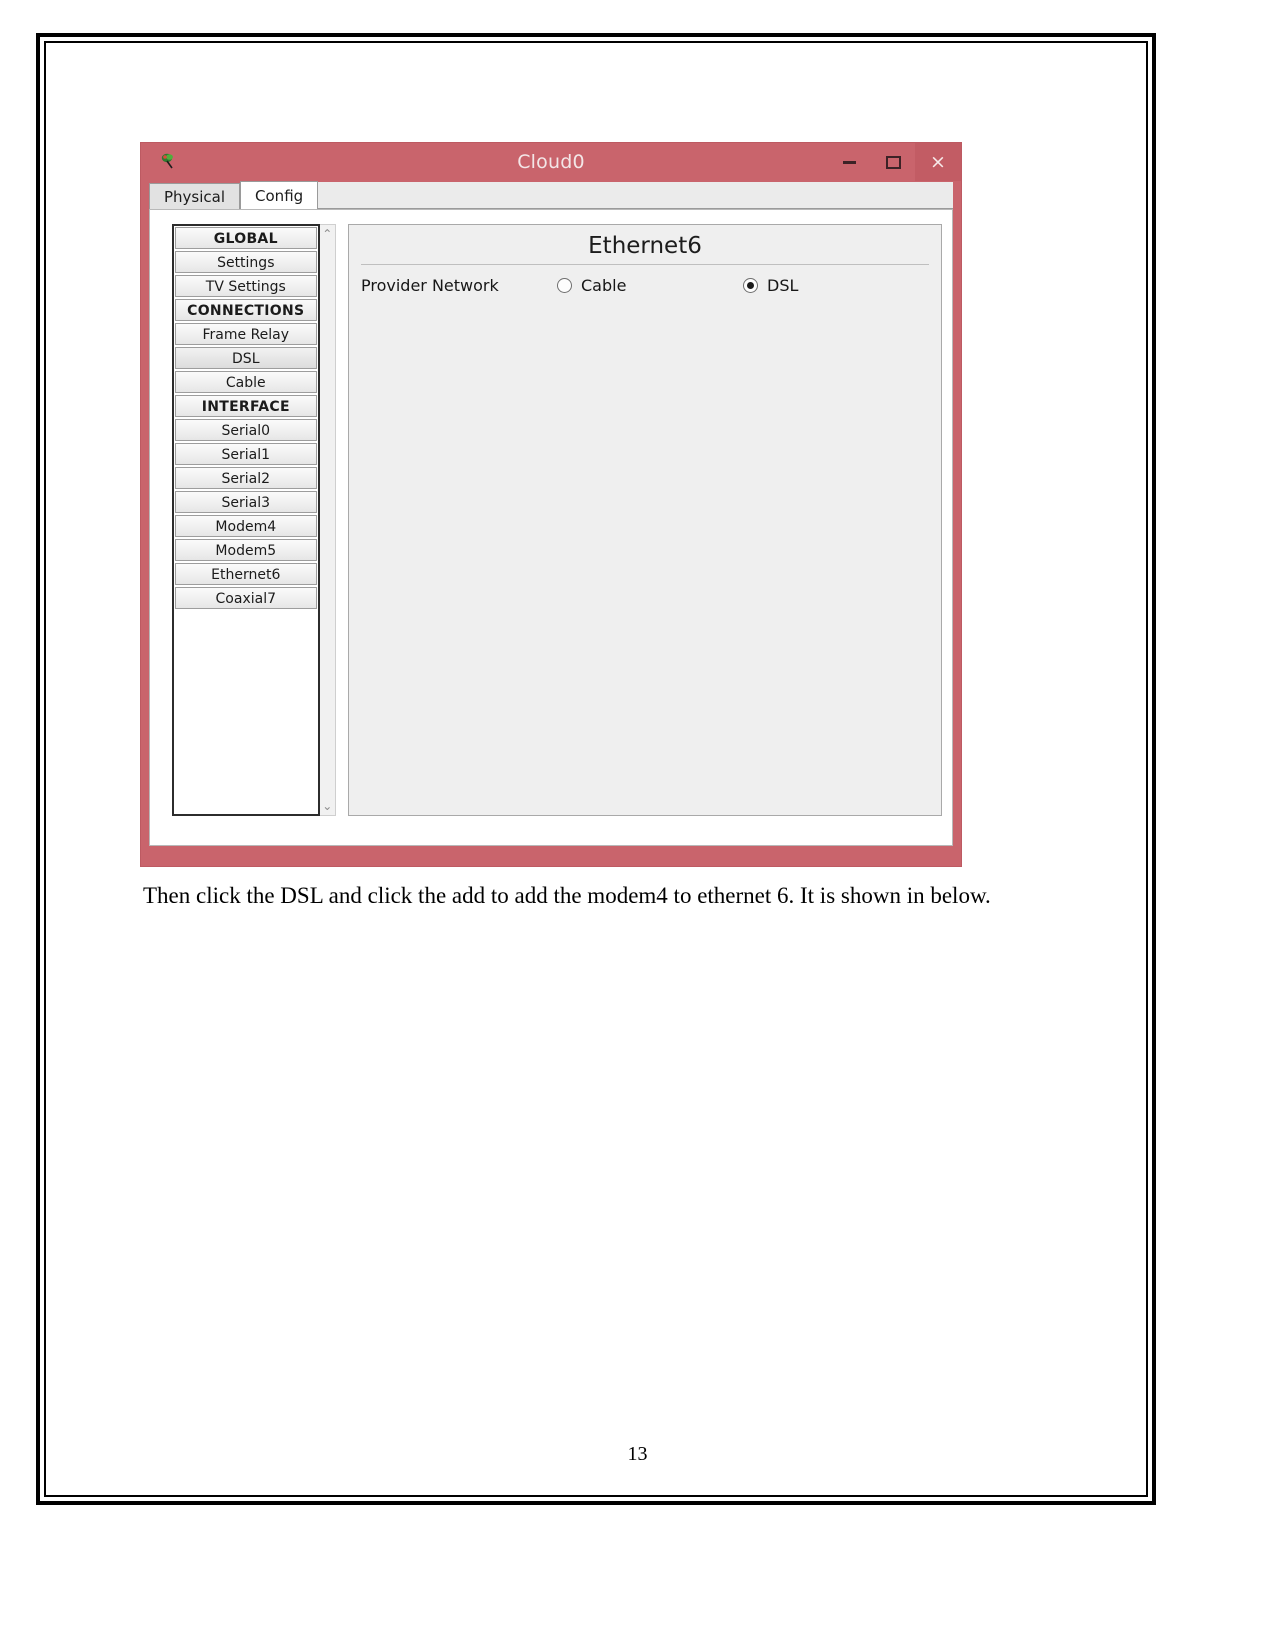 This screenshot has height=1650, width=1275. I want to click on sidebar-item-frame-relay: Frame Relay, so click(246, 334).